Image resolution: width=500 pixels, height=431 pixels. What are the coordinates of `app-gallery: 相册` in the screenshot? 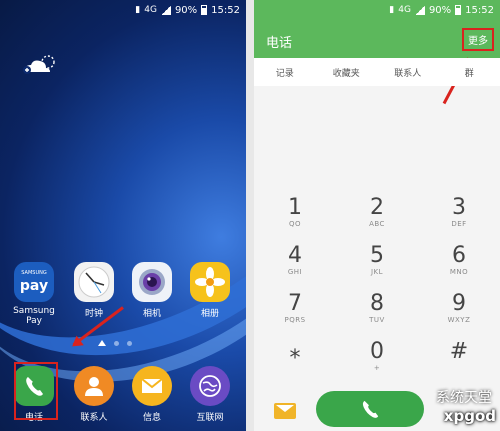 It's located at (210, 290).